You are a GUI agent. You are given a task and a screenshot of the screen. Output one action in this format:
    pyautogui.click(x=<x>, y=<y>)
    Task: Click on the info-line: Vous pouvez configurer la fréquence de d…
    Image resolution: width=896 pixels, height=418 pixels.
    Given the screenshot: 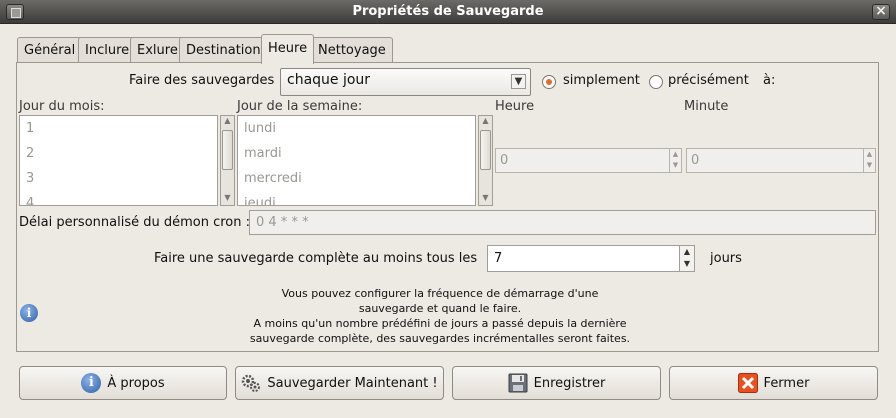 What is the action you would take?
    pyautogui.click(x=440, y=293)
    